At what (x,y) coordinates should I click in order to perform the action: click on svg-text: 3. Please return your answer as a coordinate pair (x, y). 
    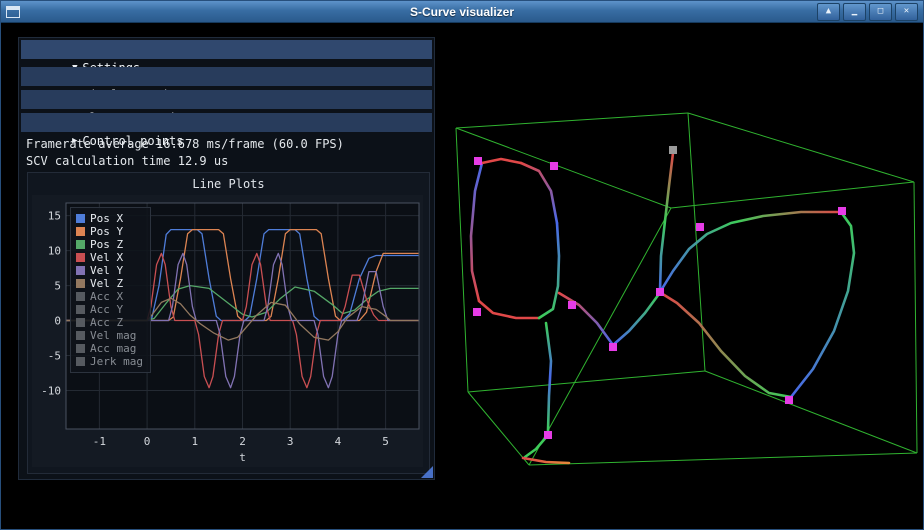
    Looking at the image, I should click on (290, 441).